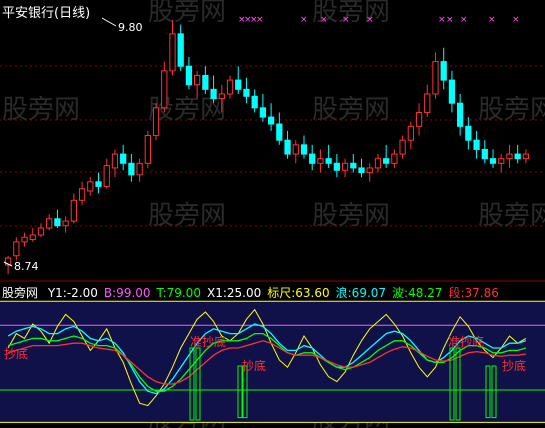 The image size is (545, 428). I want to click on indicator-value: 标尺:63.60, so click(298, 293).